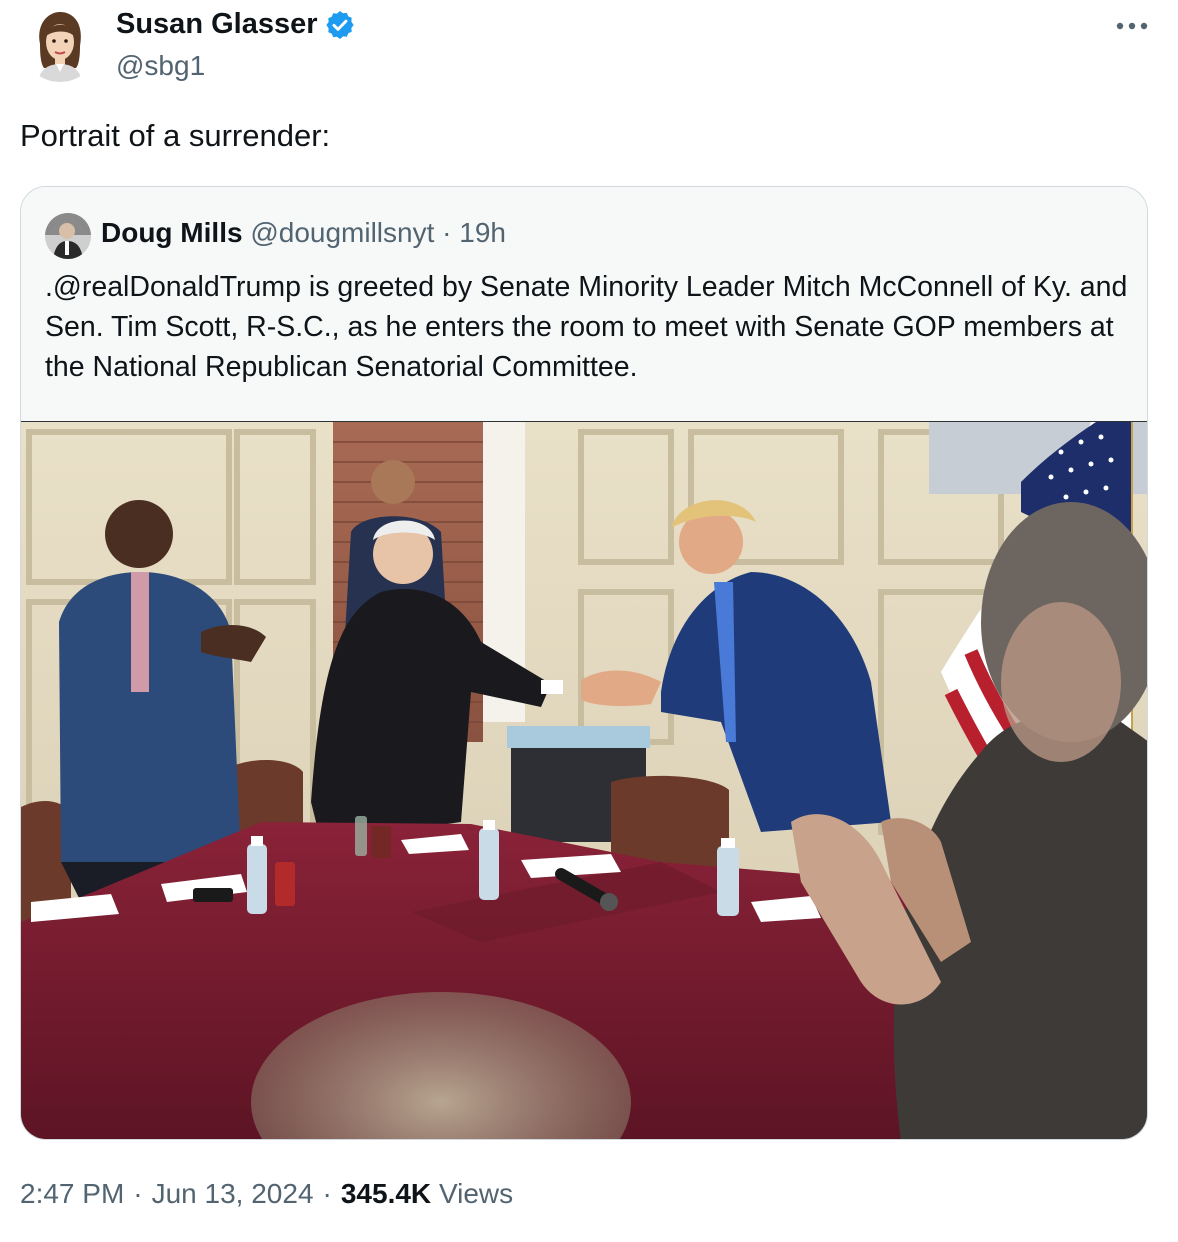  I want to click on quoted-tweet-age: 19h, so click(482, 232).